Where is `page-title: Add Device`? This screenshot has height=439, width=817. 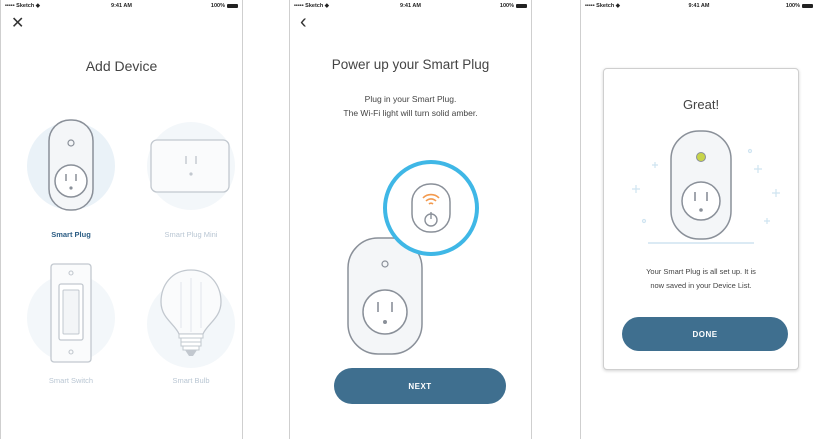
page-title: Add Device is located at coordinates (121, 66).